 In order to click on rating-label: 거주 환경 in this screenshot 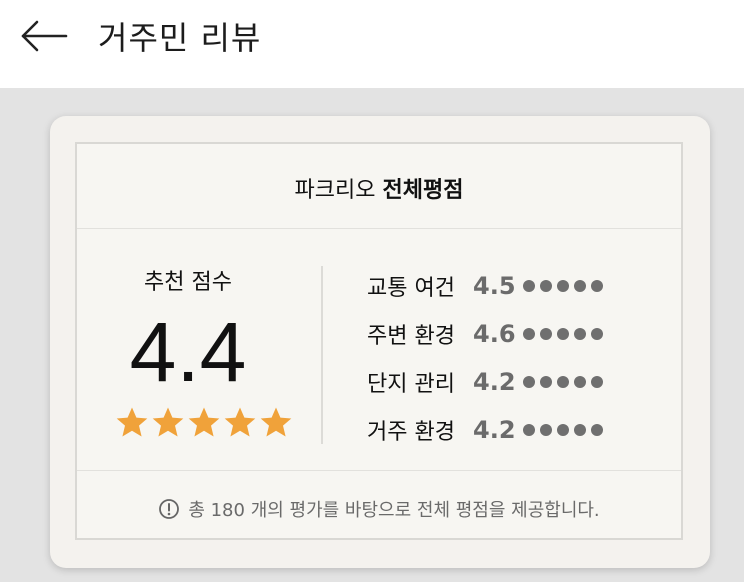, I will do `click(411, 432)`.